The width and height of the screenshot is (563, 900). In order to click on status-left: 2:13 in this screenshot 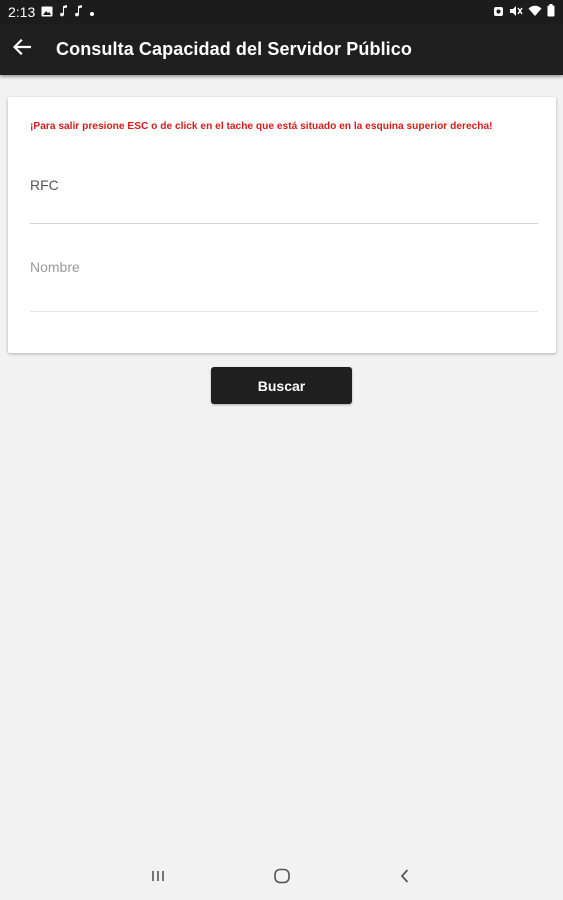, I will do `click(51, 12)`.